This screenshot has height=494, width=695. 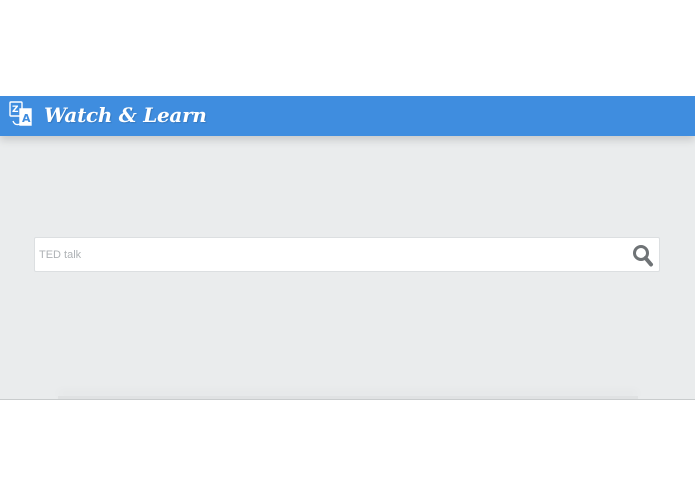 What do you see at coordinates (348, 397) in the screenshot?
I see `content-divider` at bounding box center [348, 397].